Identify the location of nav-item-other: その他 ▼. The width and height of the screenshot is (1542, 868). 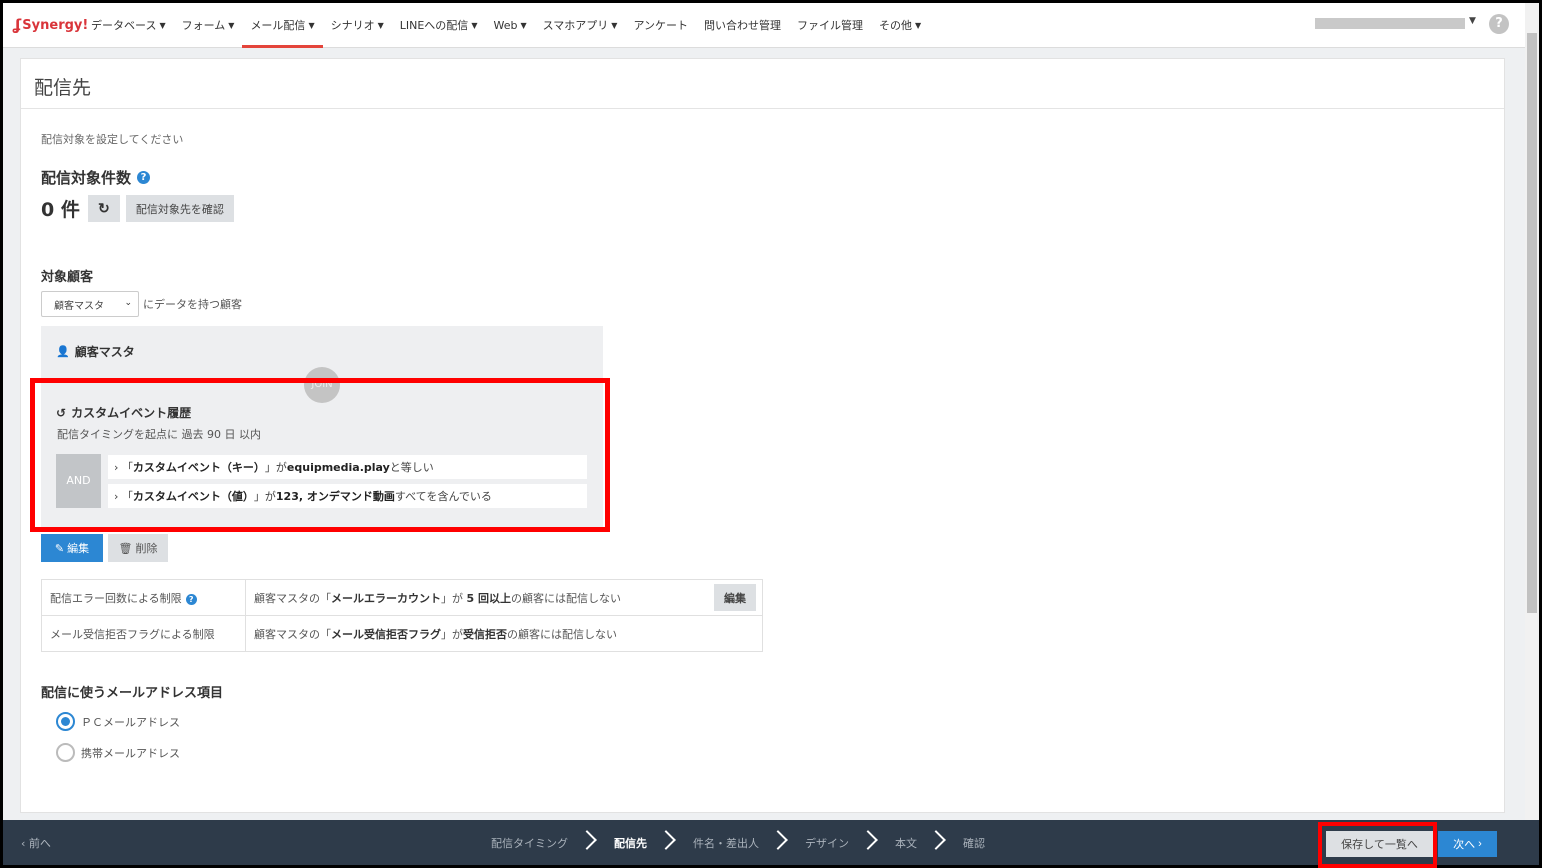
(900, 25).